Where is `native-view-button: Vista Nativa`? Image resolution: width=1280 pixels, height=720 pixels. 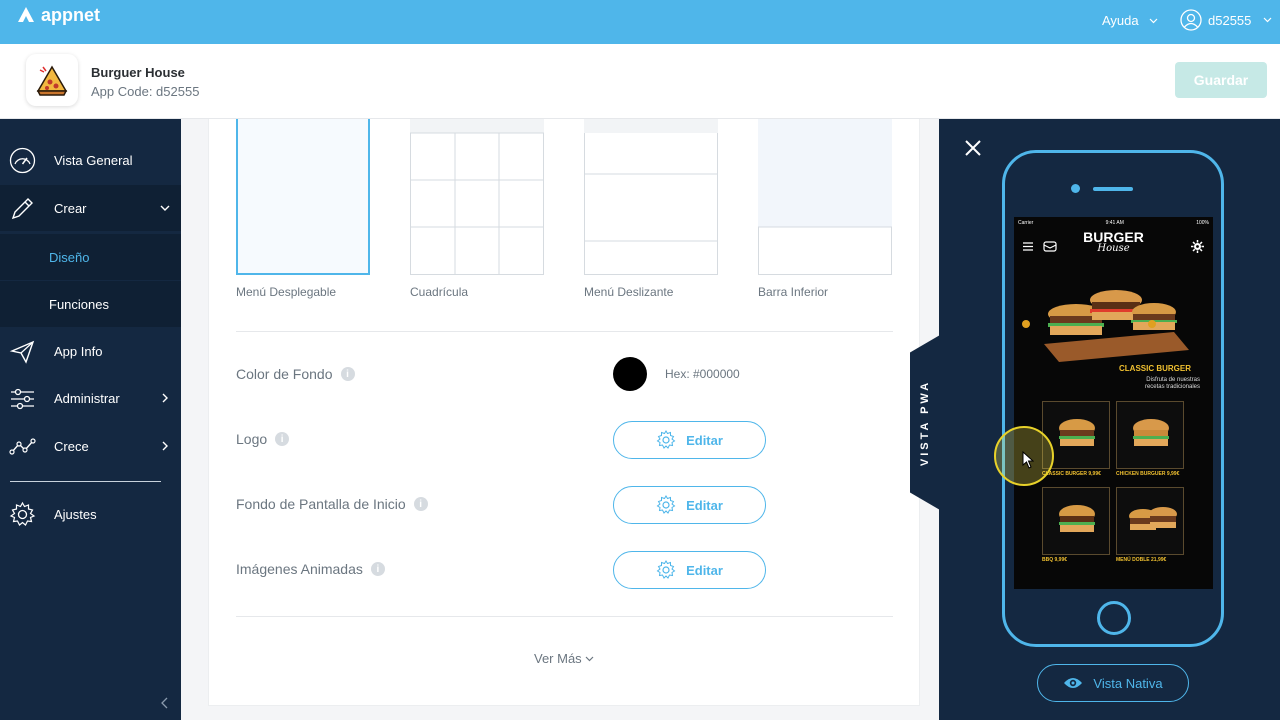
native-view-button: Vista Nativa is located at coordinates (1113, 683).